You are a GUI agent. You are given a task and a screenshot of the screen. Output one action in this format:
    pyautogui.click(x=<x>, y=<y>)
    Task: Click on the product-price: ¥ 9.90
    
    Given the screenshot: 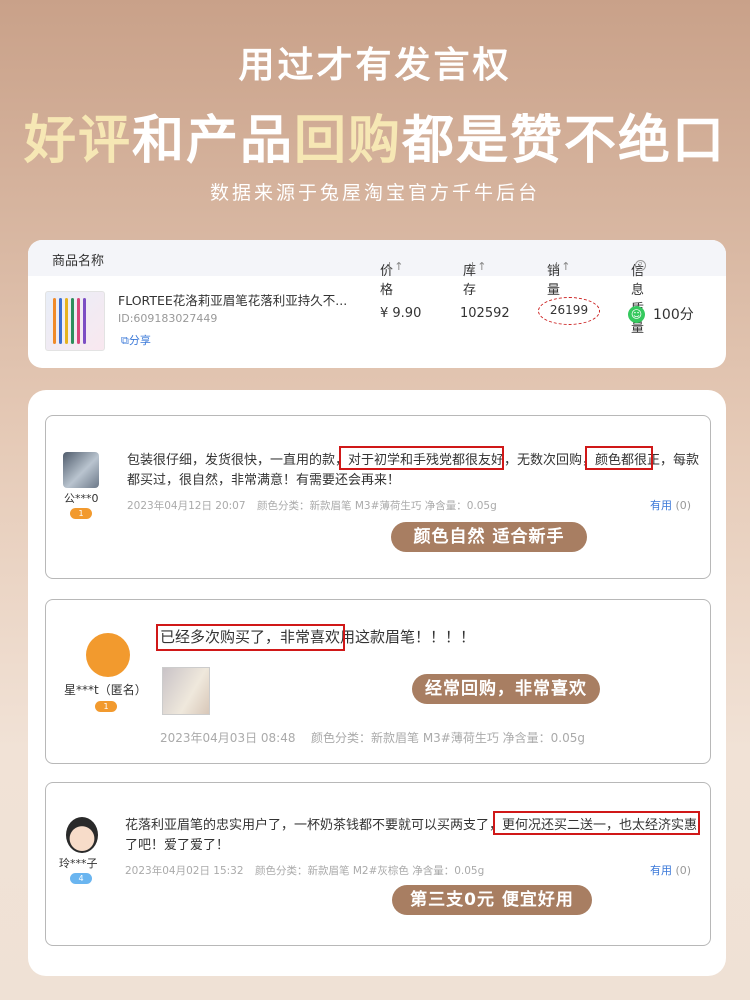 What is the action you would take?
    pyautogui.click(x=401, y=313)
    